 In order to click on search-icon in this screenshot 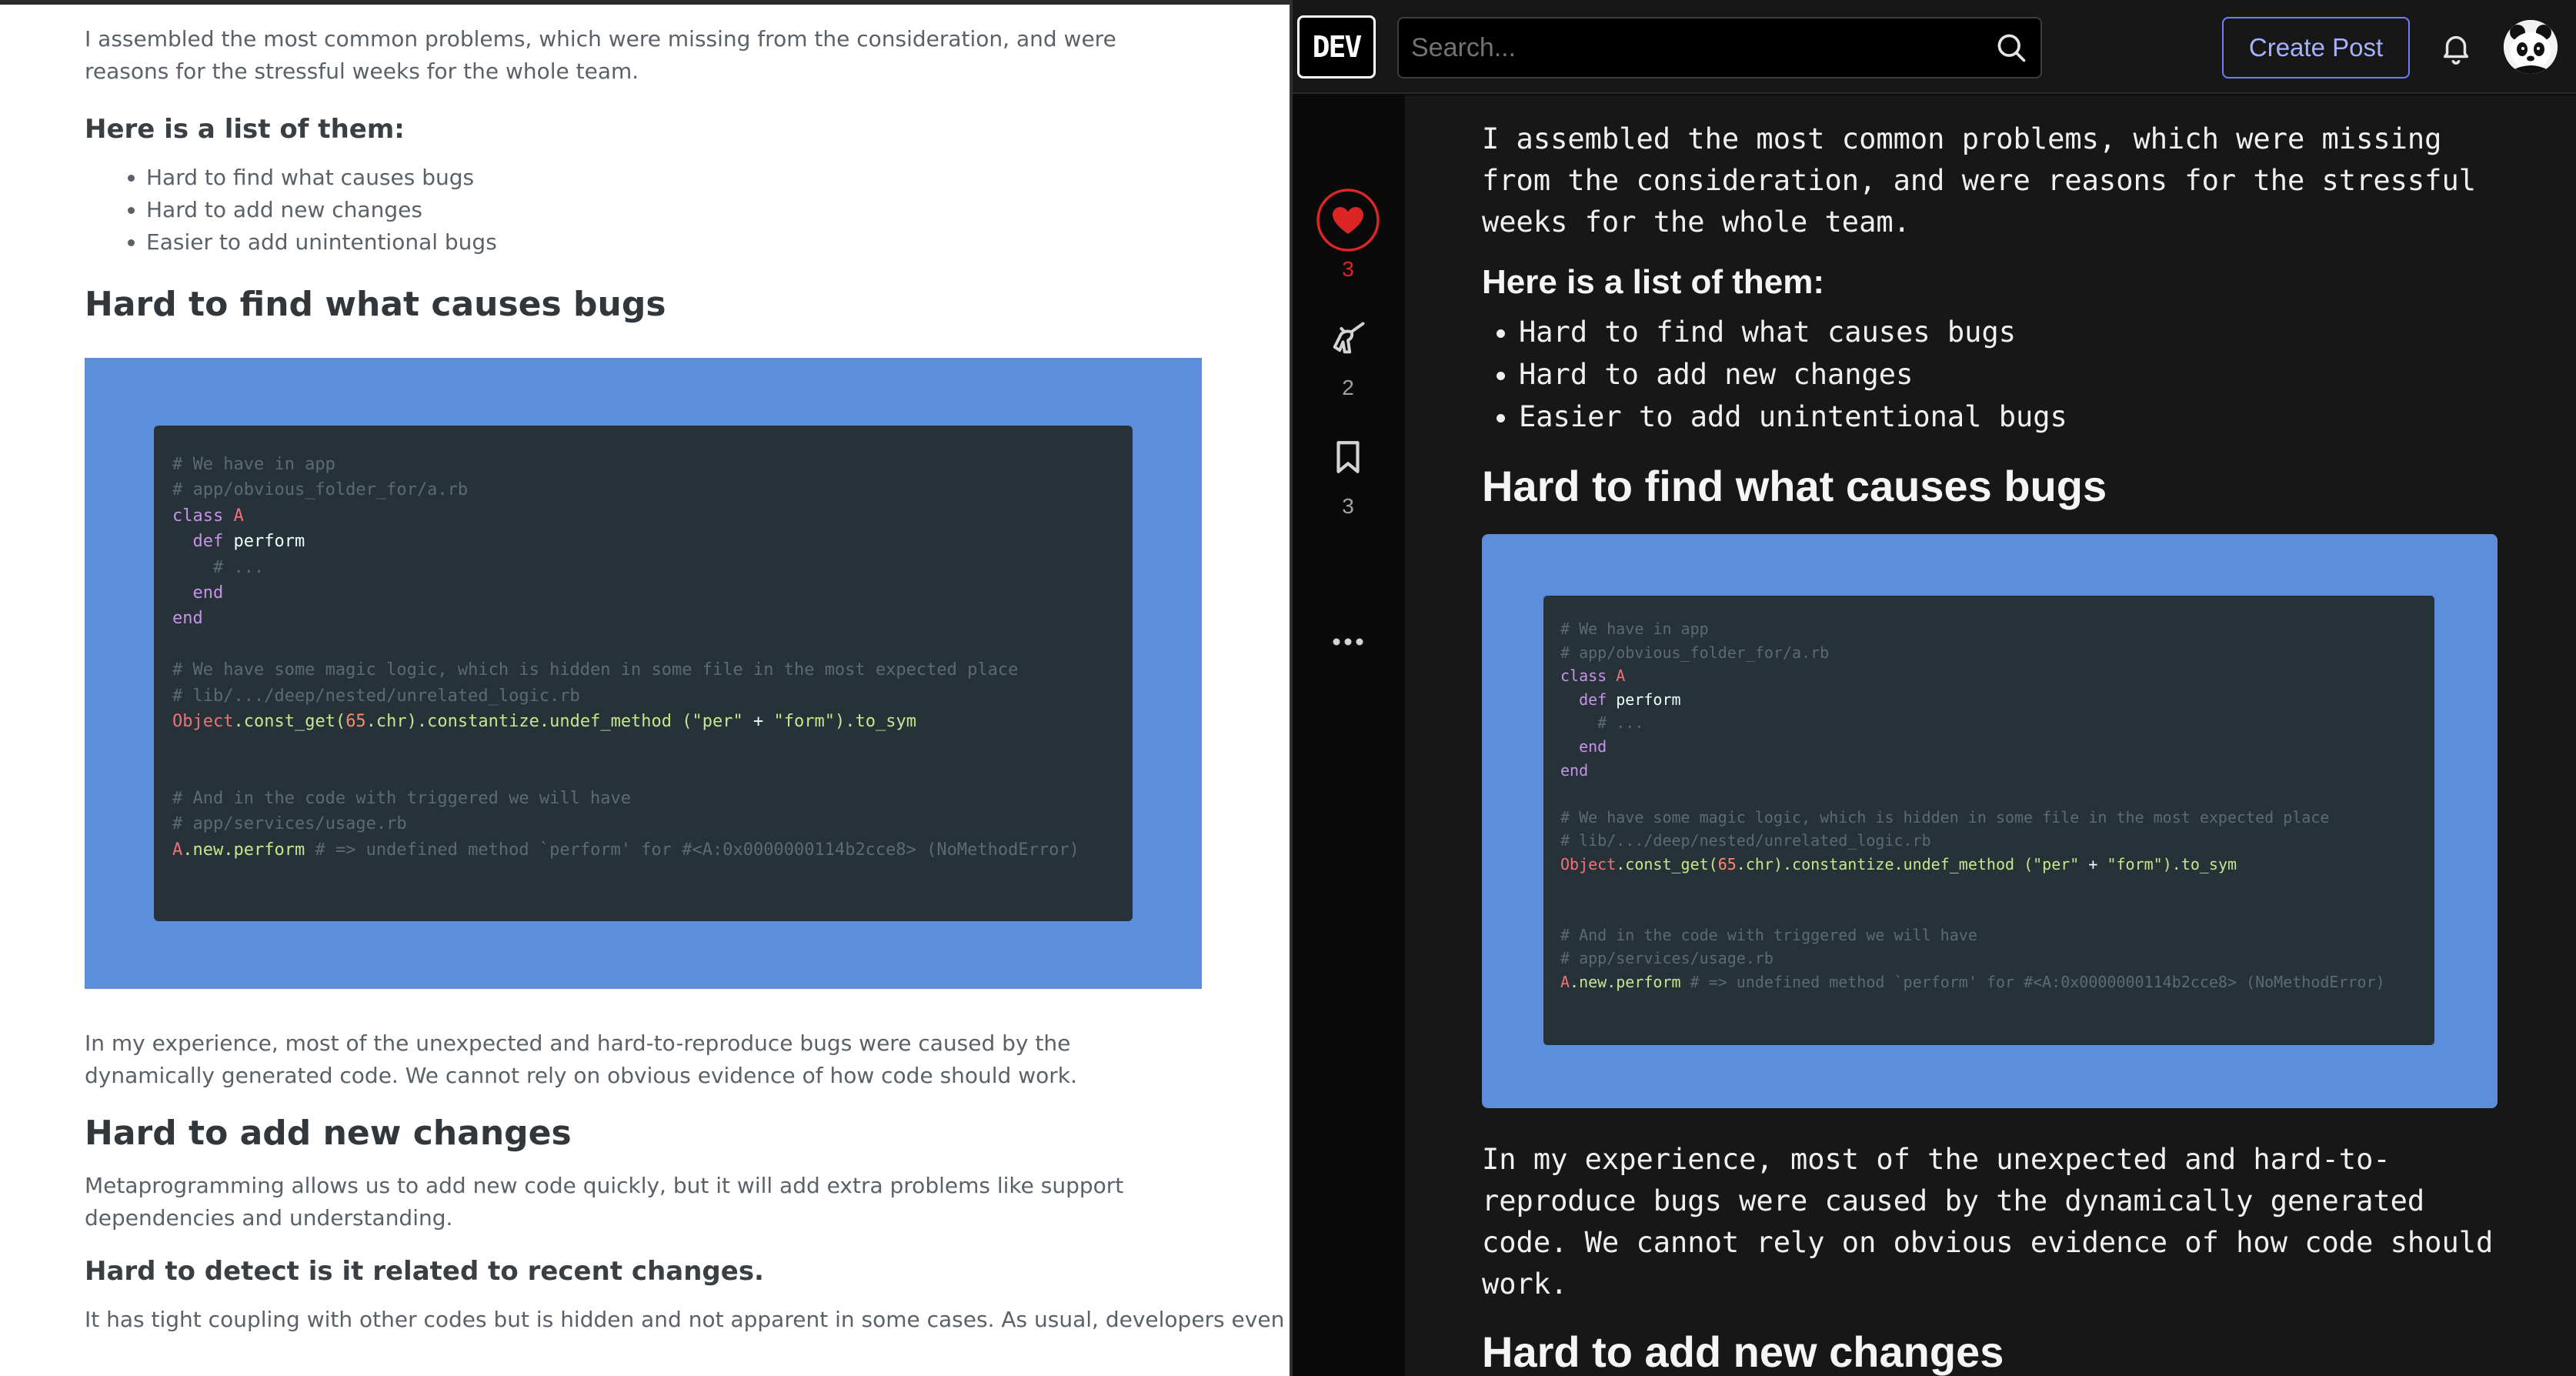, I will do `click(2012, 48)`.